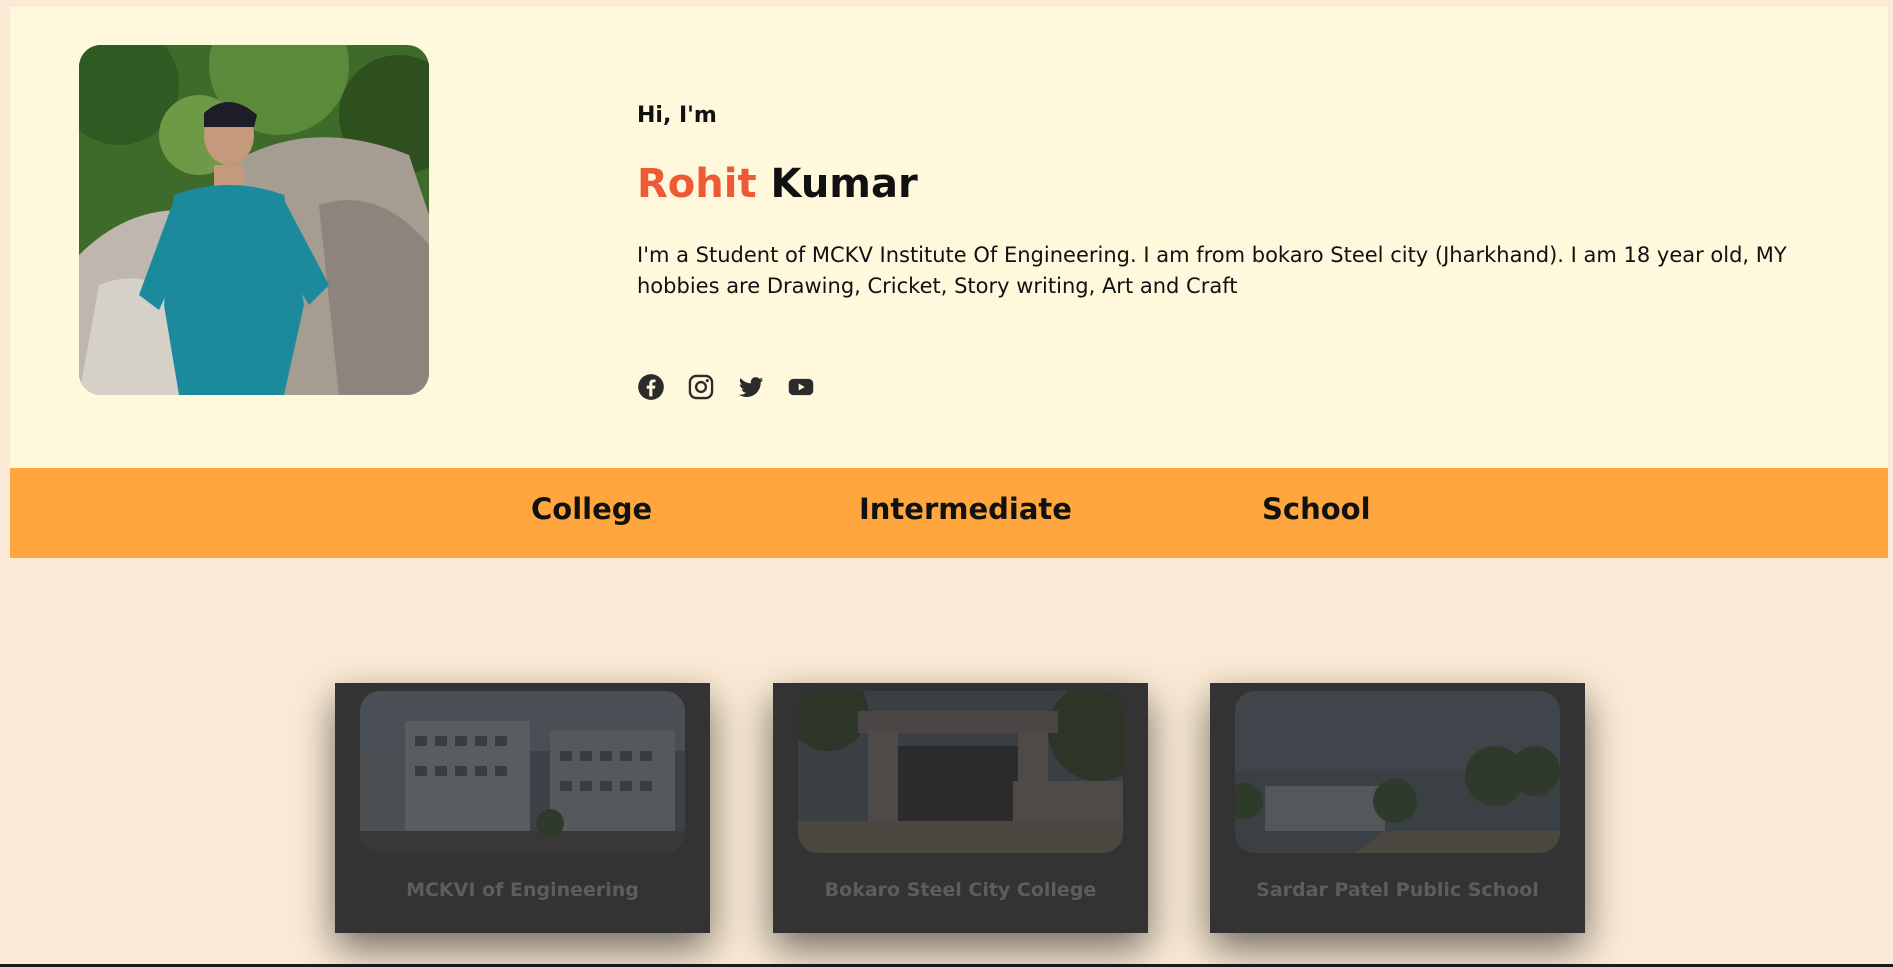 The width and height of the screenshot is (1893, 967). Describe the element at coordinates (1397, 890) in the screenshot. I see `school-caption: Sardar Patel Public School` at that location.